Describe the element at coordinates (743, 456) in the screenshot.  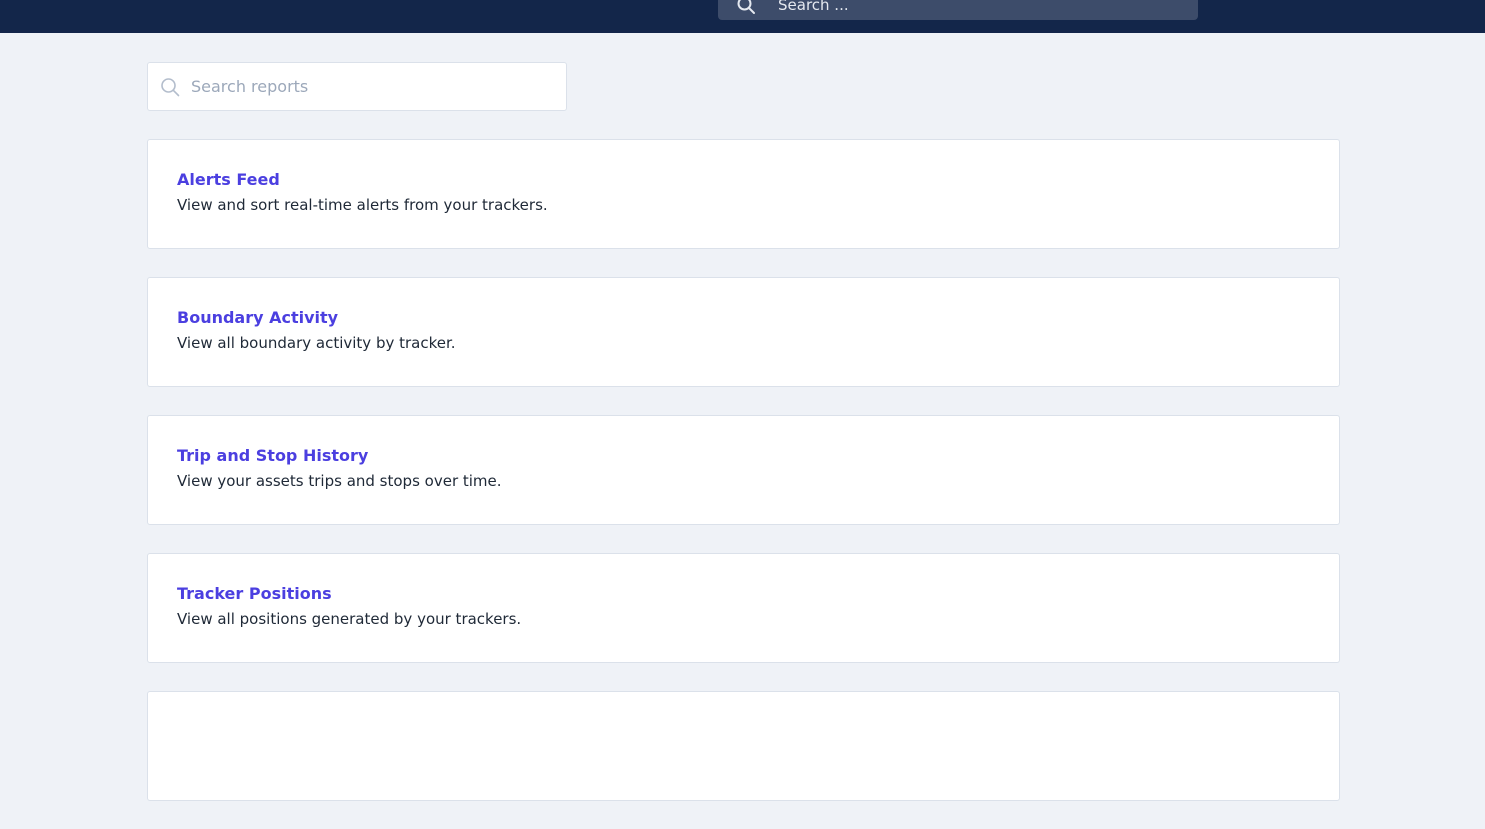
I see `report-title-link: Trip and Stop History` at that location.